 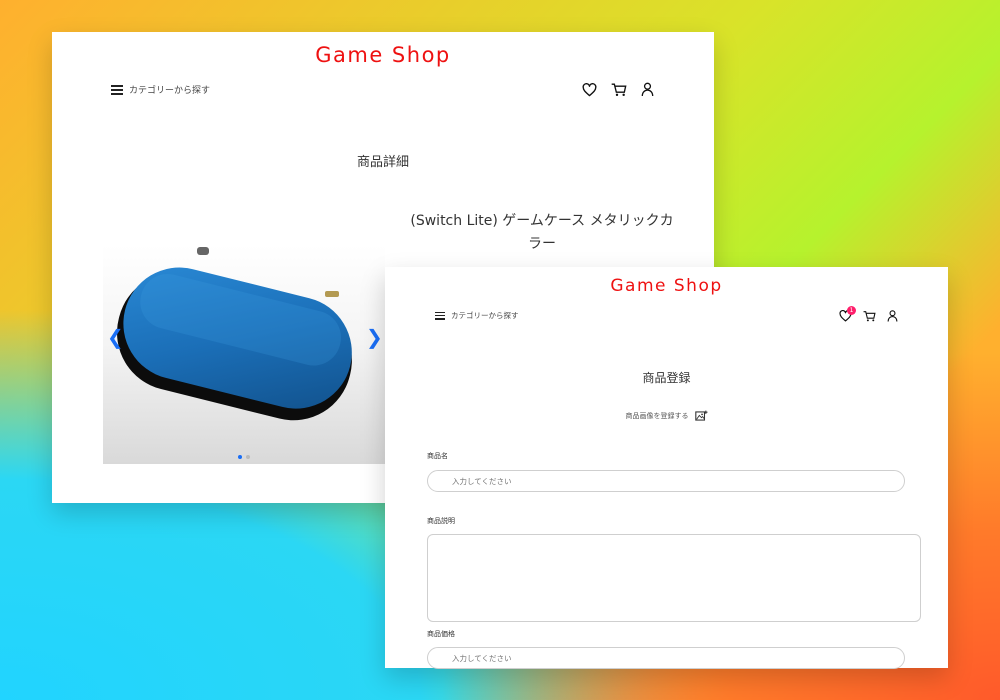 What do you see at coordinates (234, 334) in the screenshot?
I see `product-image` at bounding box center [234, 334].